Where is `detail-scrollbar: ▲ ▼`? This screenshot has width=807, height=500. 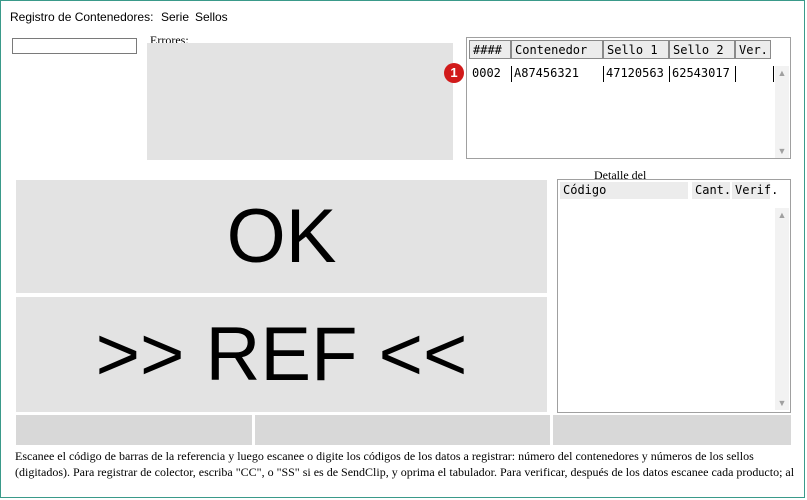
detail-scrollbar: ▲ ▼ is located at coordinates (782, 309).